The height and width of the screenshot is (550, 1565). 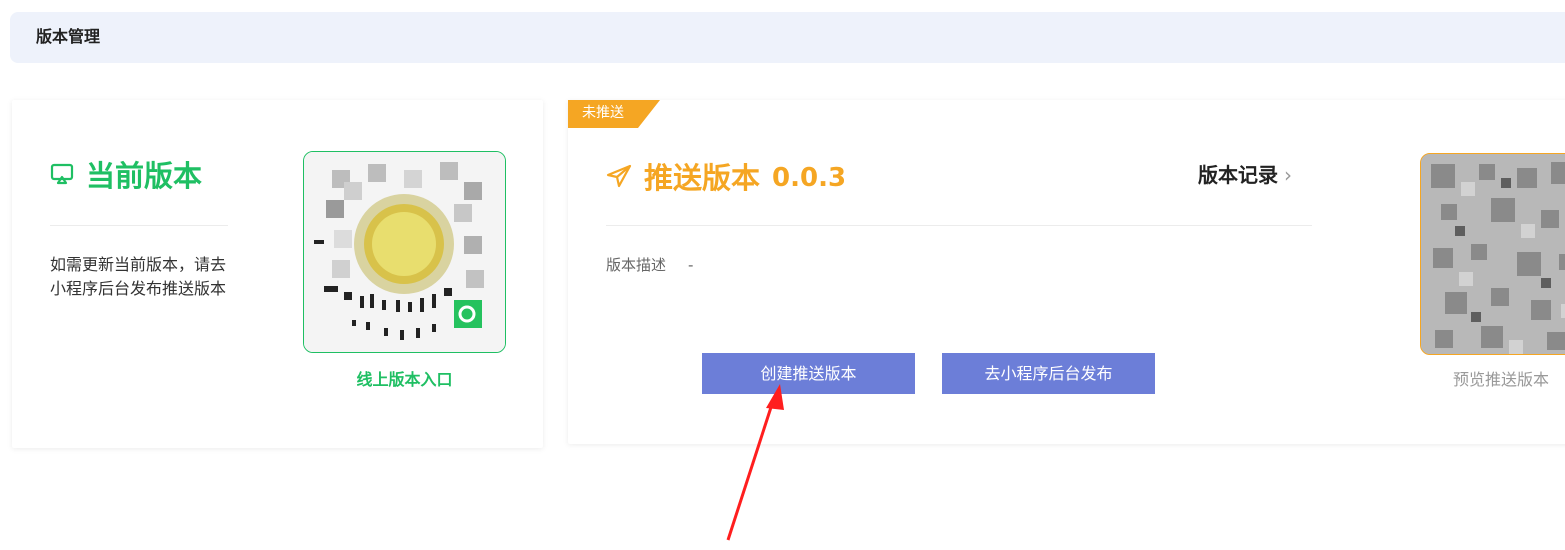 What do you see at coordinates (138, 276) in the screenshot?
I see `current-version-description: 如需更新当前版本，请去小程序后台发布推送版本` at bounding box center [138, 276].